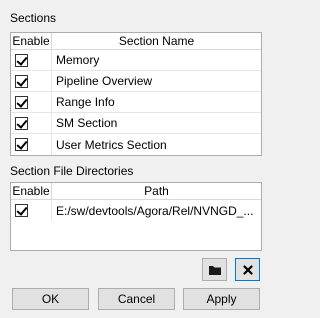 The height and width of the screenshot is (318, 320). I want to click on table-row: User Metrics Section, so click(136, 144).